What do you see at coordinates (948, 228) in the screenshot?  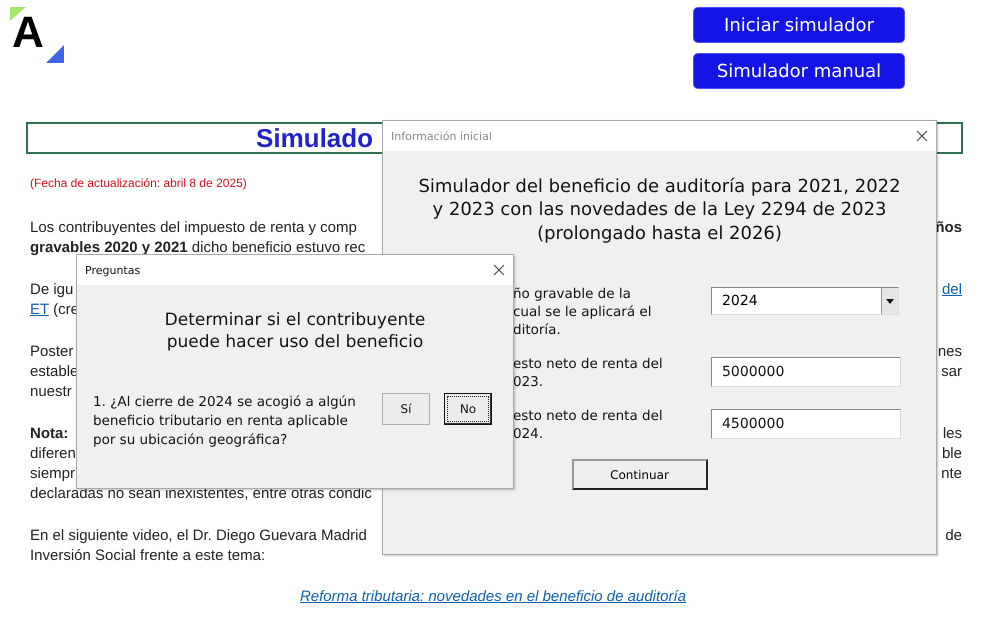 I see `paragraph-text: ños` at bounding box center [948, 228].